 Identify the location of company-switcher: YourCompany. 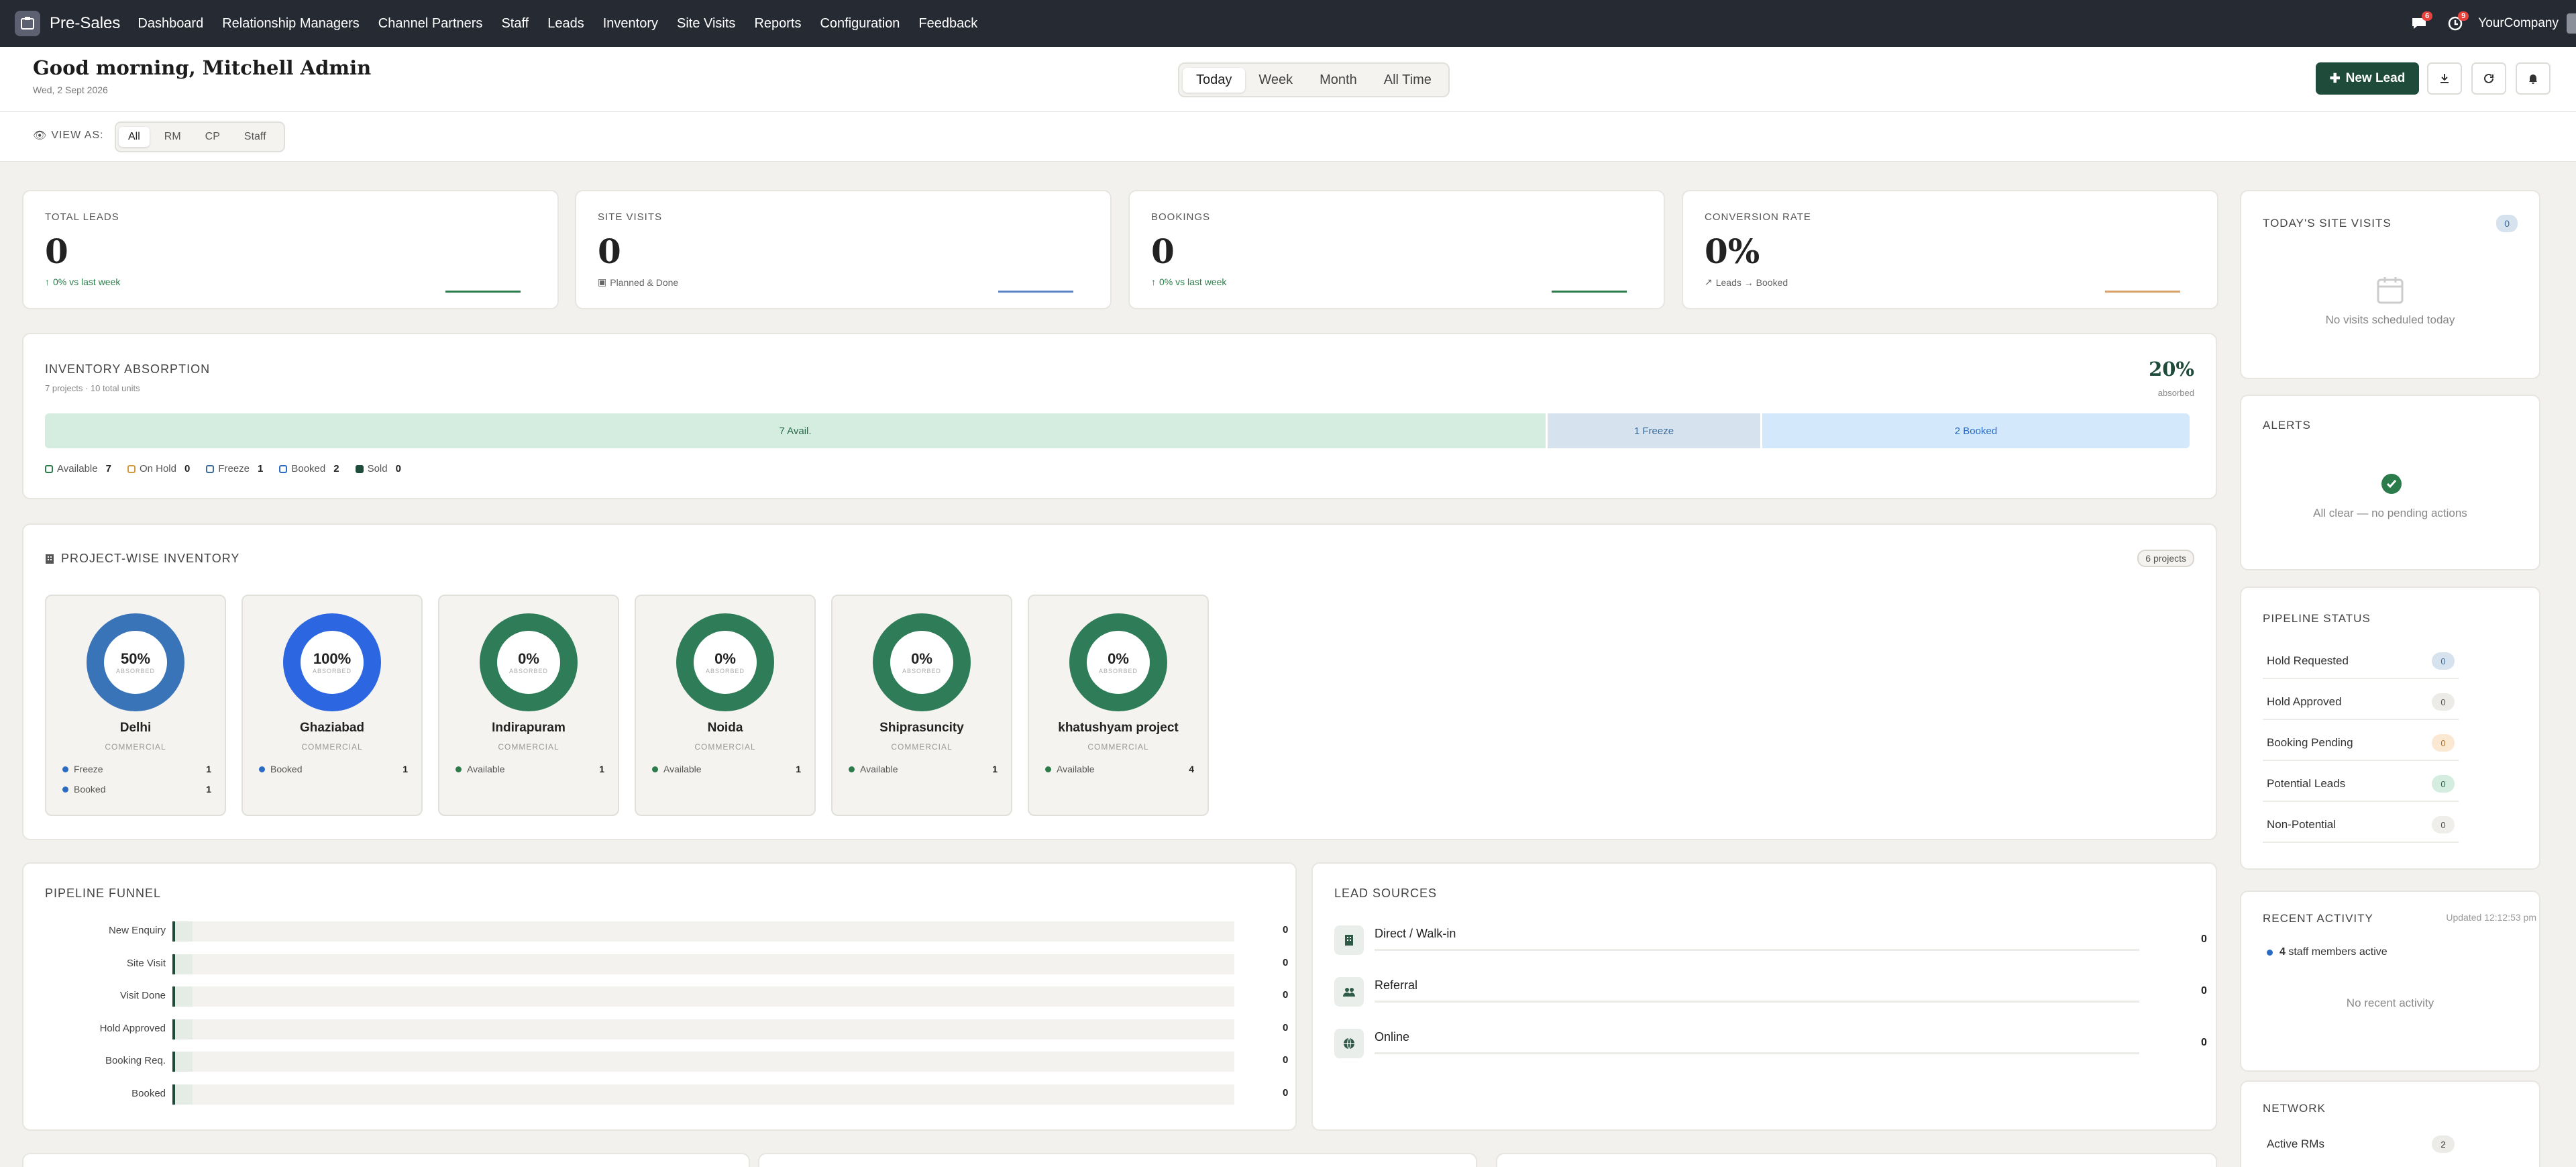
(2518, 23).